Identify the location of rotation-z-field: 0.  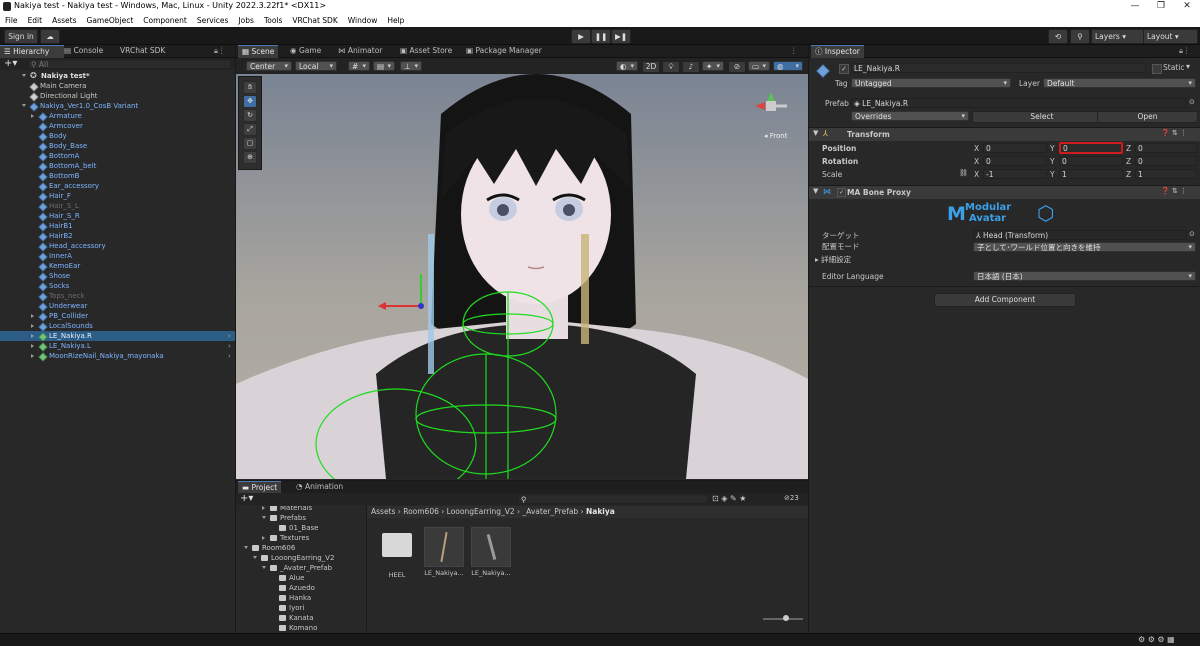
(1166, 161).